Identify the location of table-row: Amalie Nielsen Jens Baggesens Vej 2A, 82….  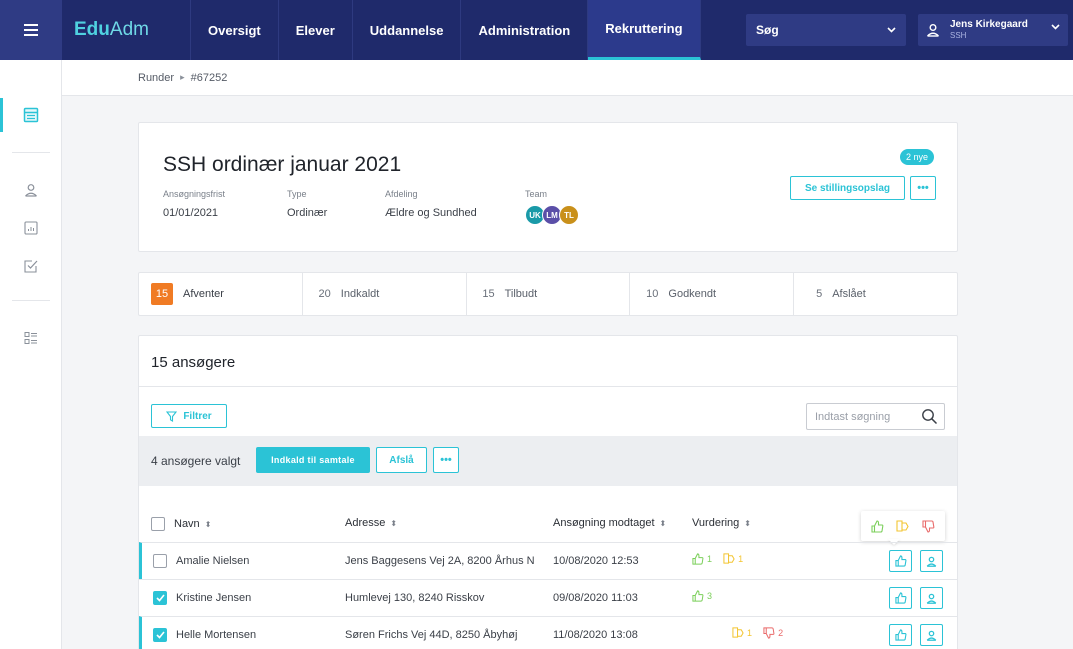
(548, 560).